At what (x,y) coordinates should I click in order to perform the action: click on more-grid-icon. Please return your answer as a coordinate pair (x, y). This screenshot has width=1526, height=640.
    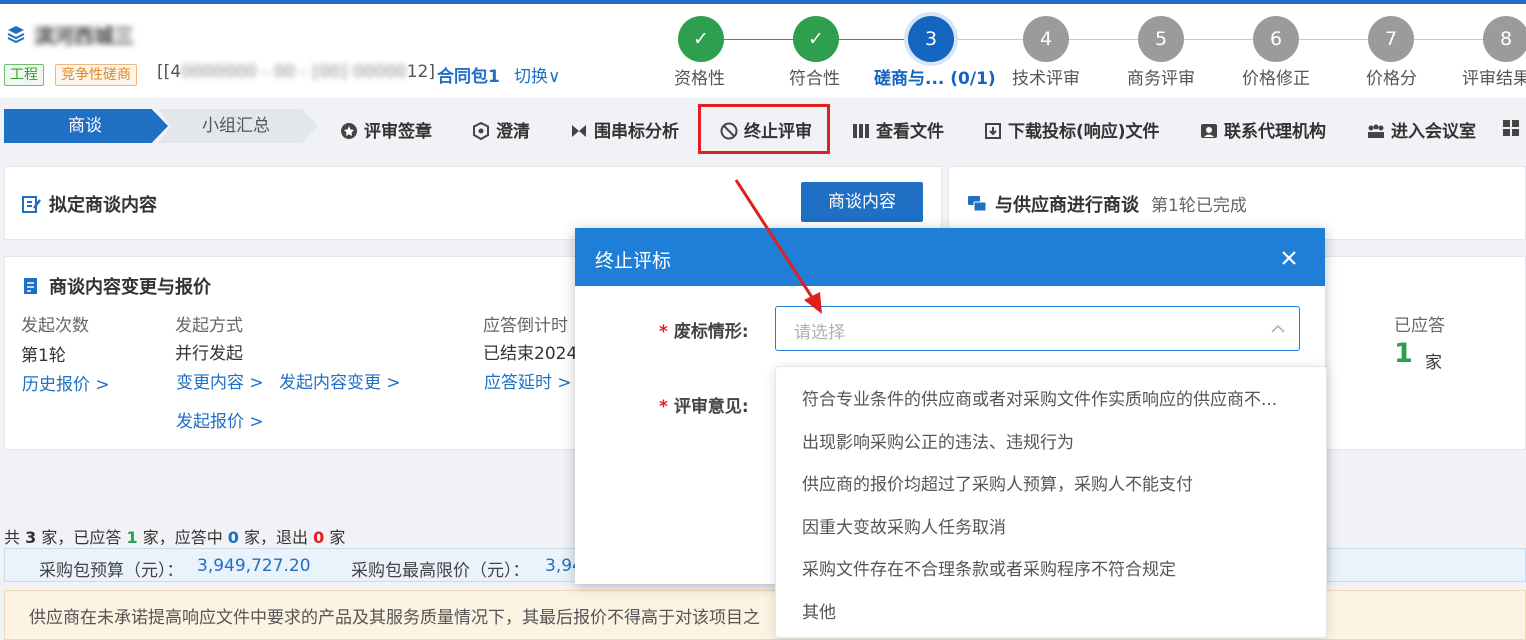
    Looking at the image, I should click on (1511, 128).